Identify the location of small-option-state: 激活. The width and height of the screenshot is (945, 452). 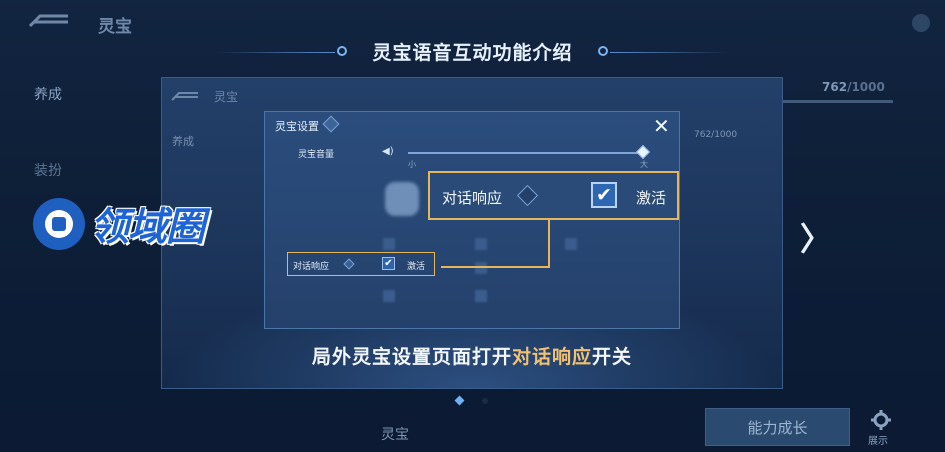
(416, 267).